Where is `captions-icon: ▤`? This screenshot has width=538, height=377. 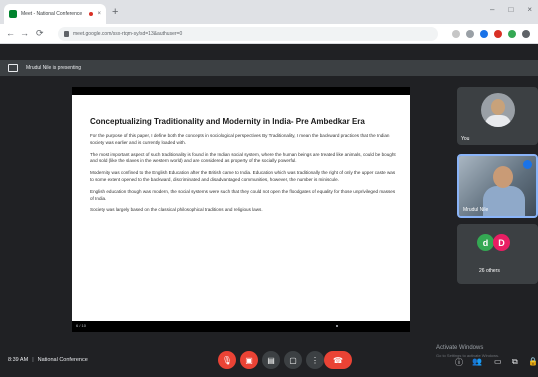 captions-icon: ▤ is located at coordinates (271, 360).